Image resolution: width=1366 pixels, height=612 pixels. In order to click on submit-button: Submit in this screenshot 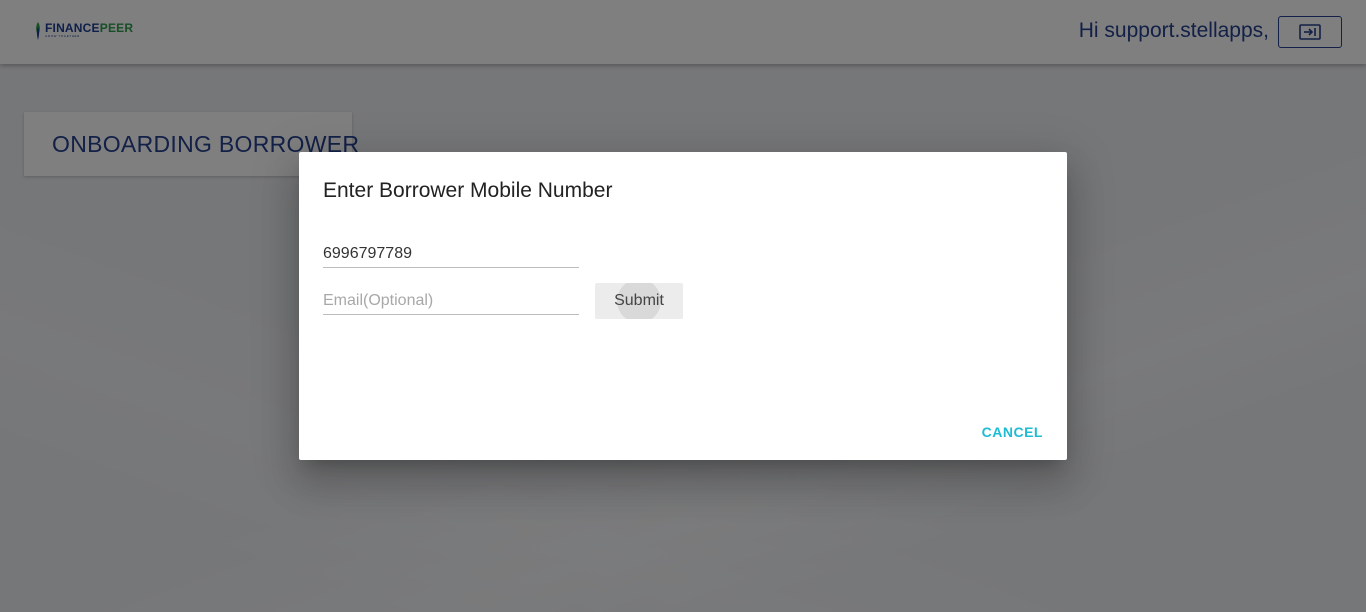, I will do `click(639, 301)`.